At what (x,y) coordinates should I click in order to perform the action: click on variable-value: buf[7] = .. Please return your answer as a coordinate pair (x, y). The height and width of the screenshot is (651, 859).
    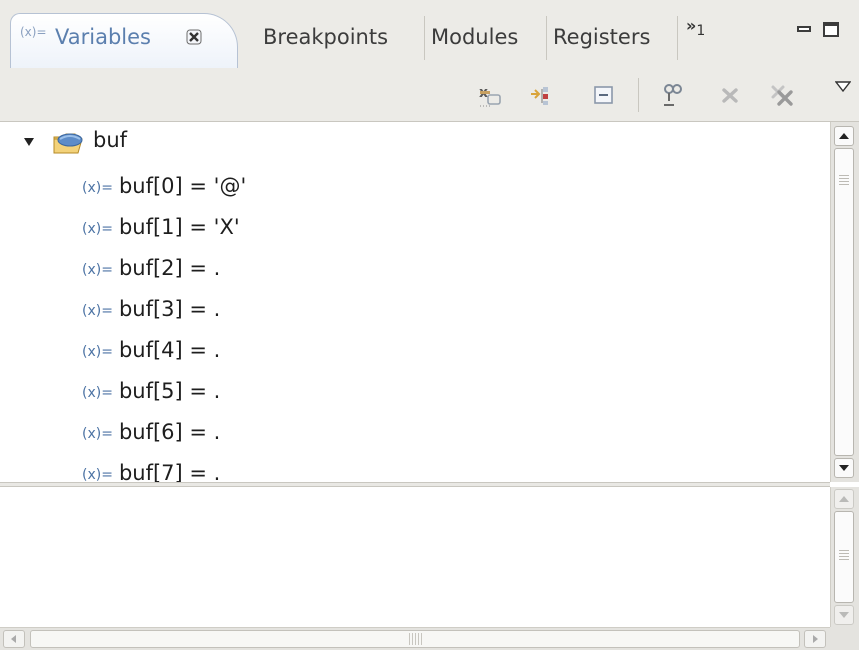
    Looking at the image, I should click on (169, 471).